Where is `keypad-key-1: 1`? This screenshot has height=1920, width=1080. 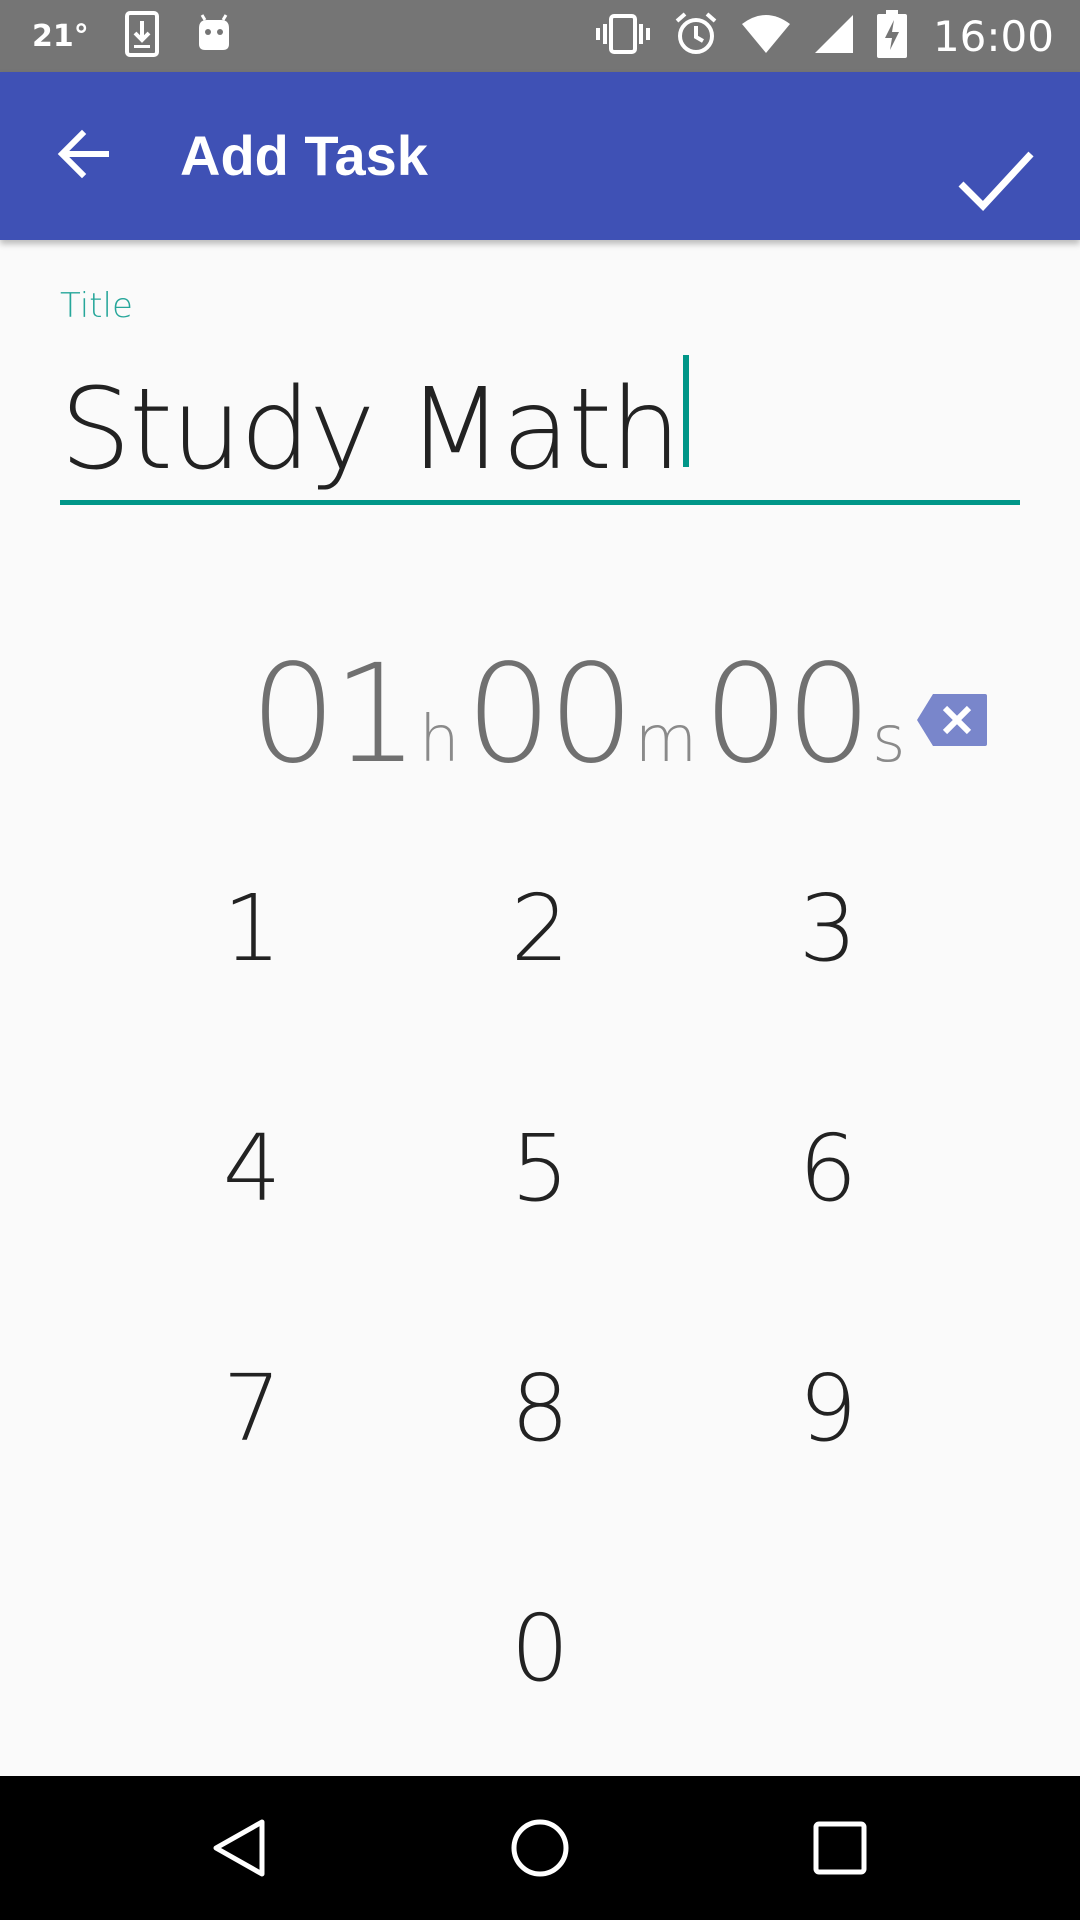 keypad-key-1: 1 is located at coordinates (252, 928).